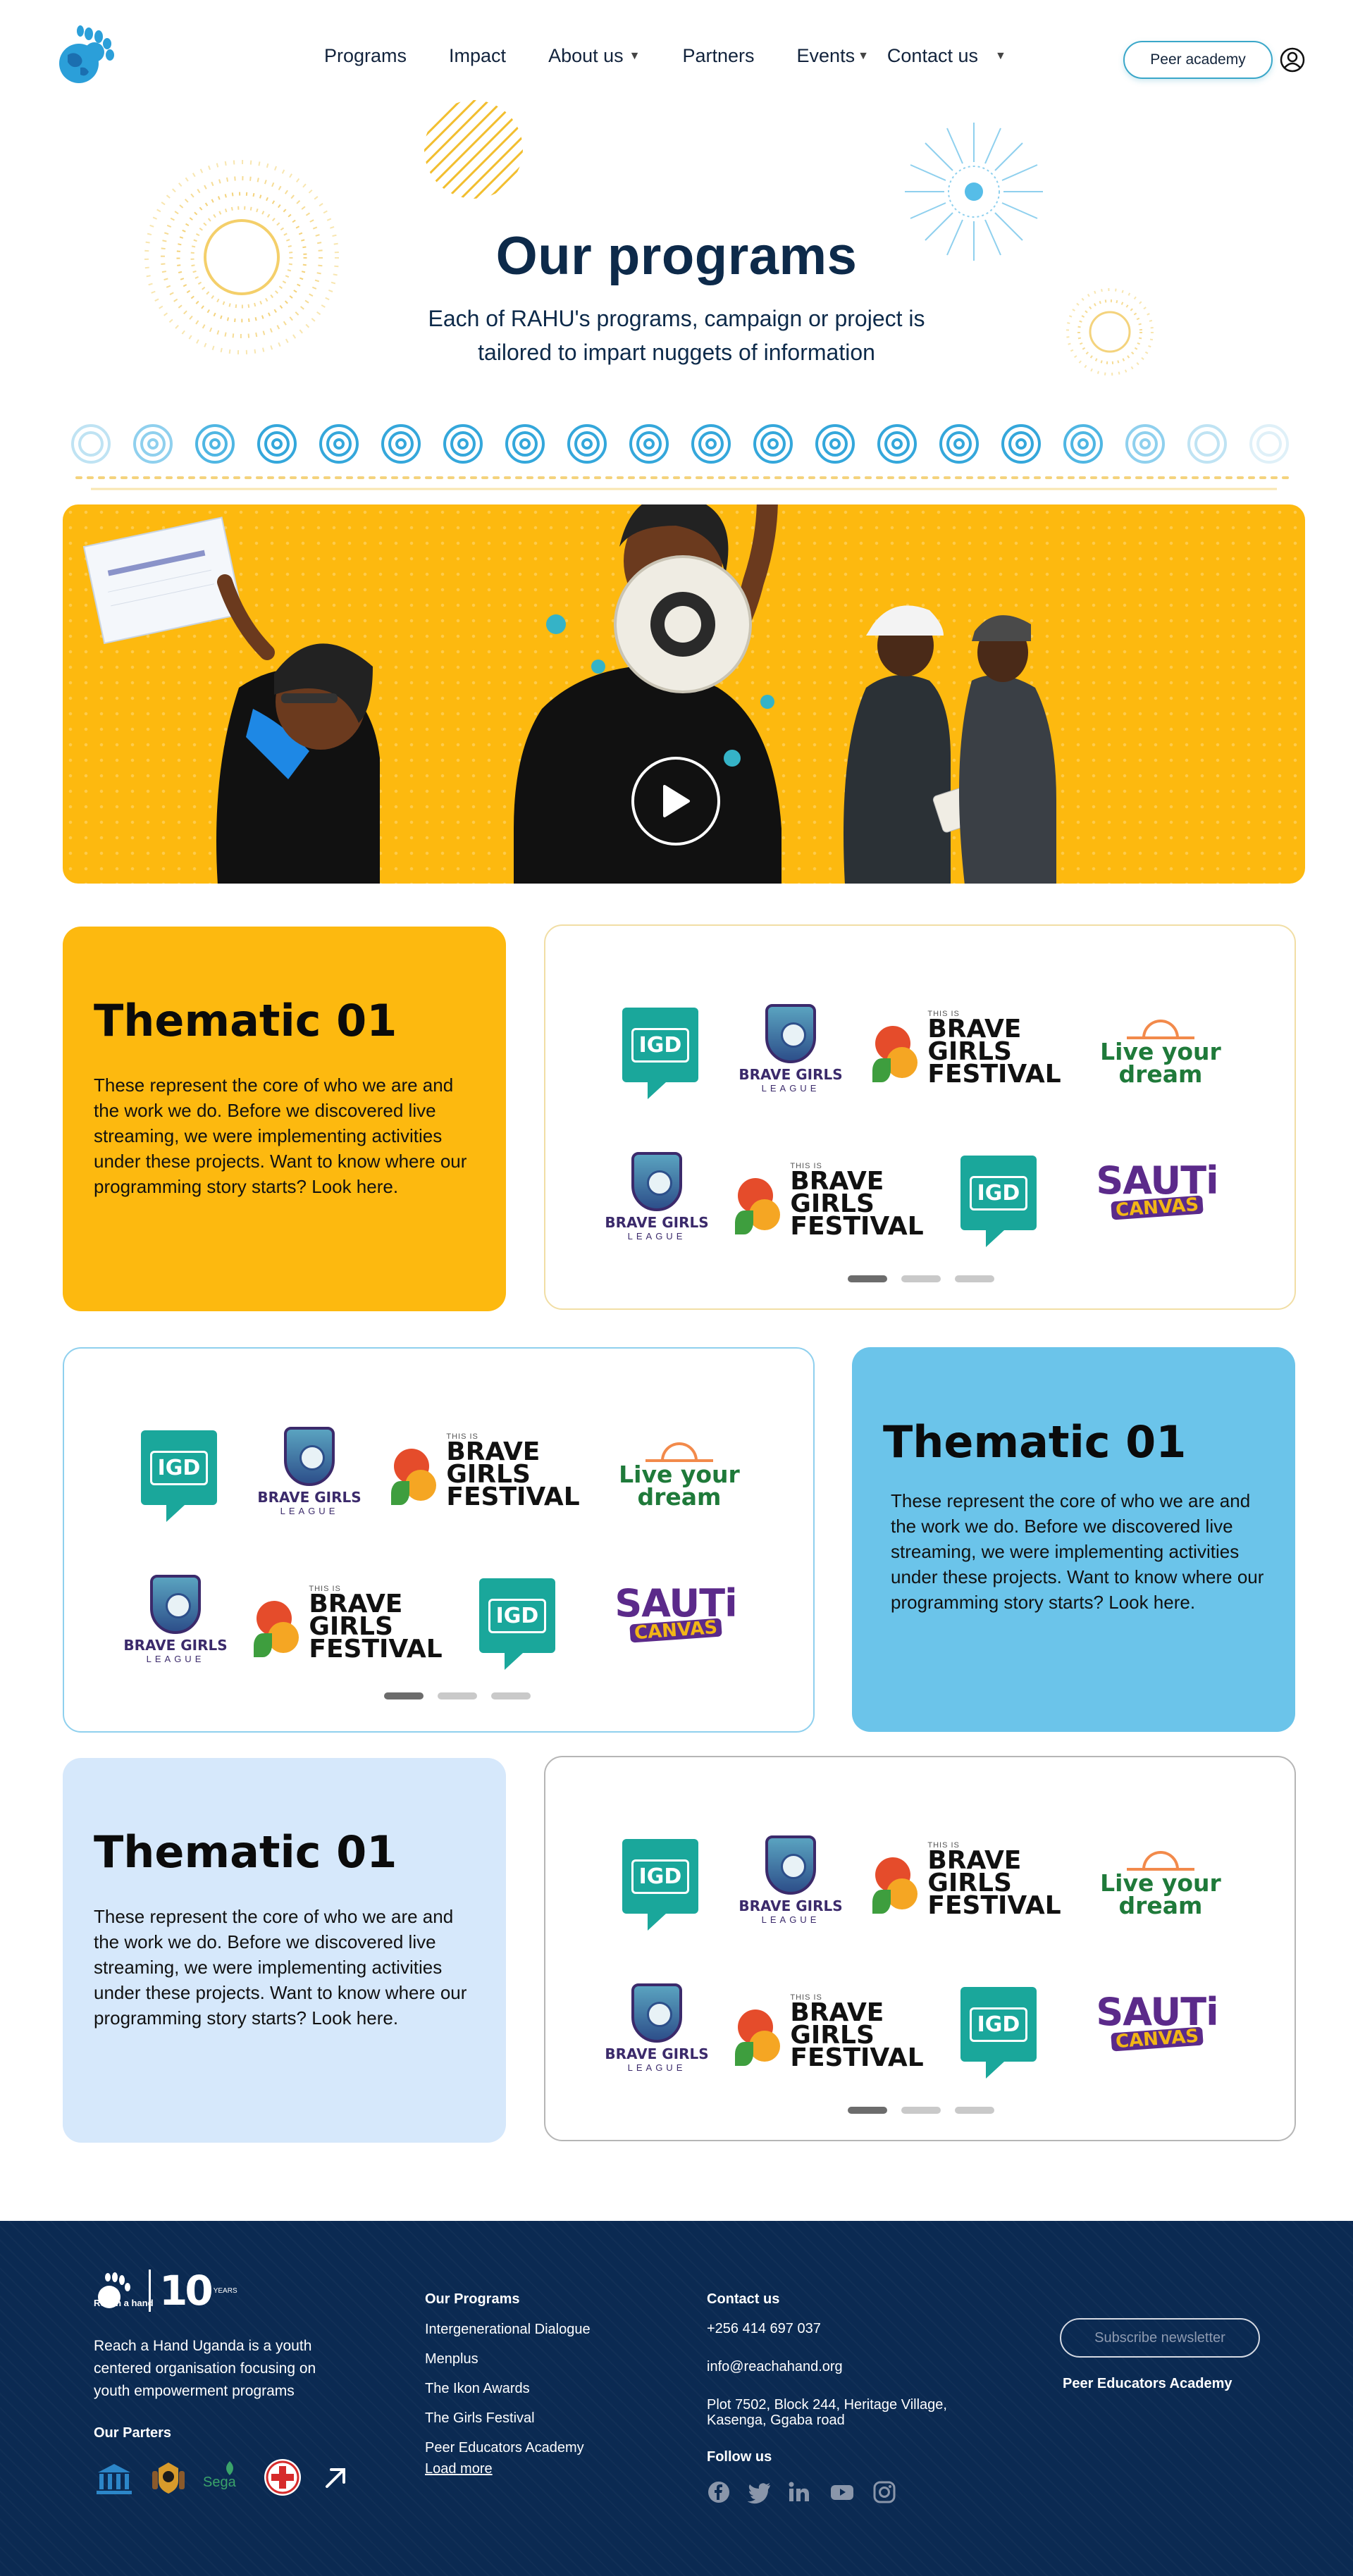  I want to click on contact-phone: +256 414 697 037, so click(764, 2329).